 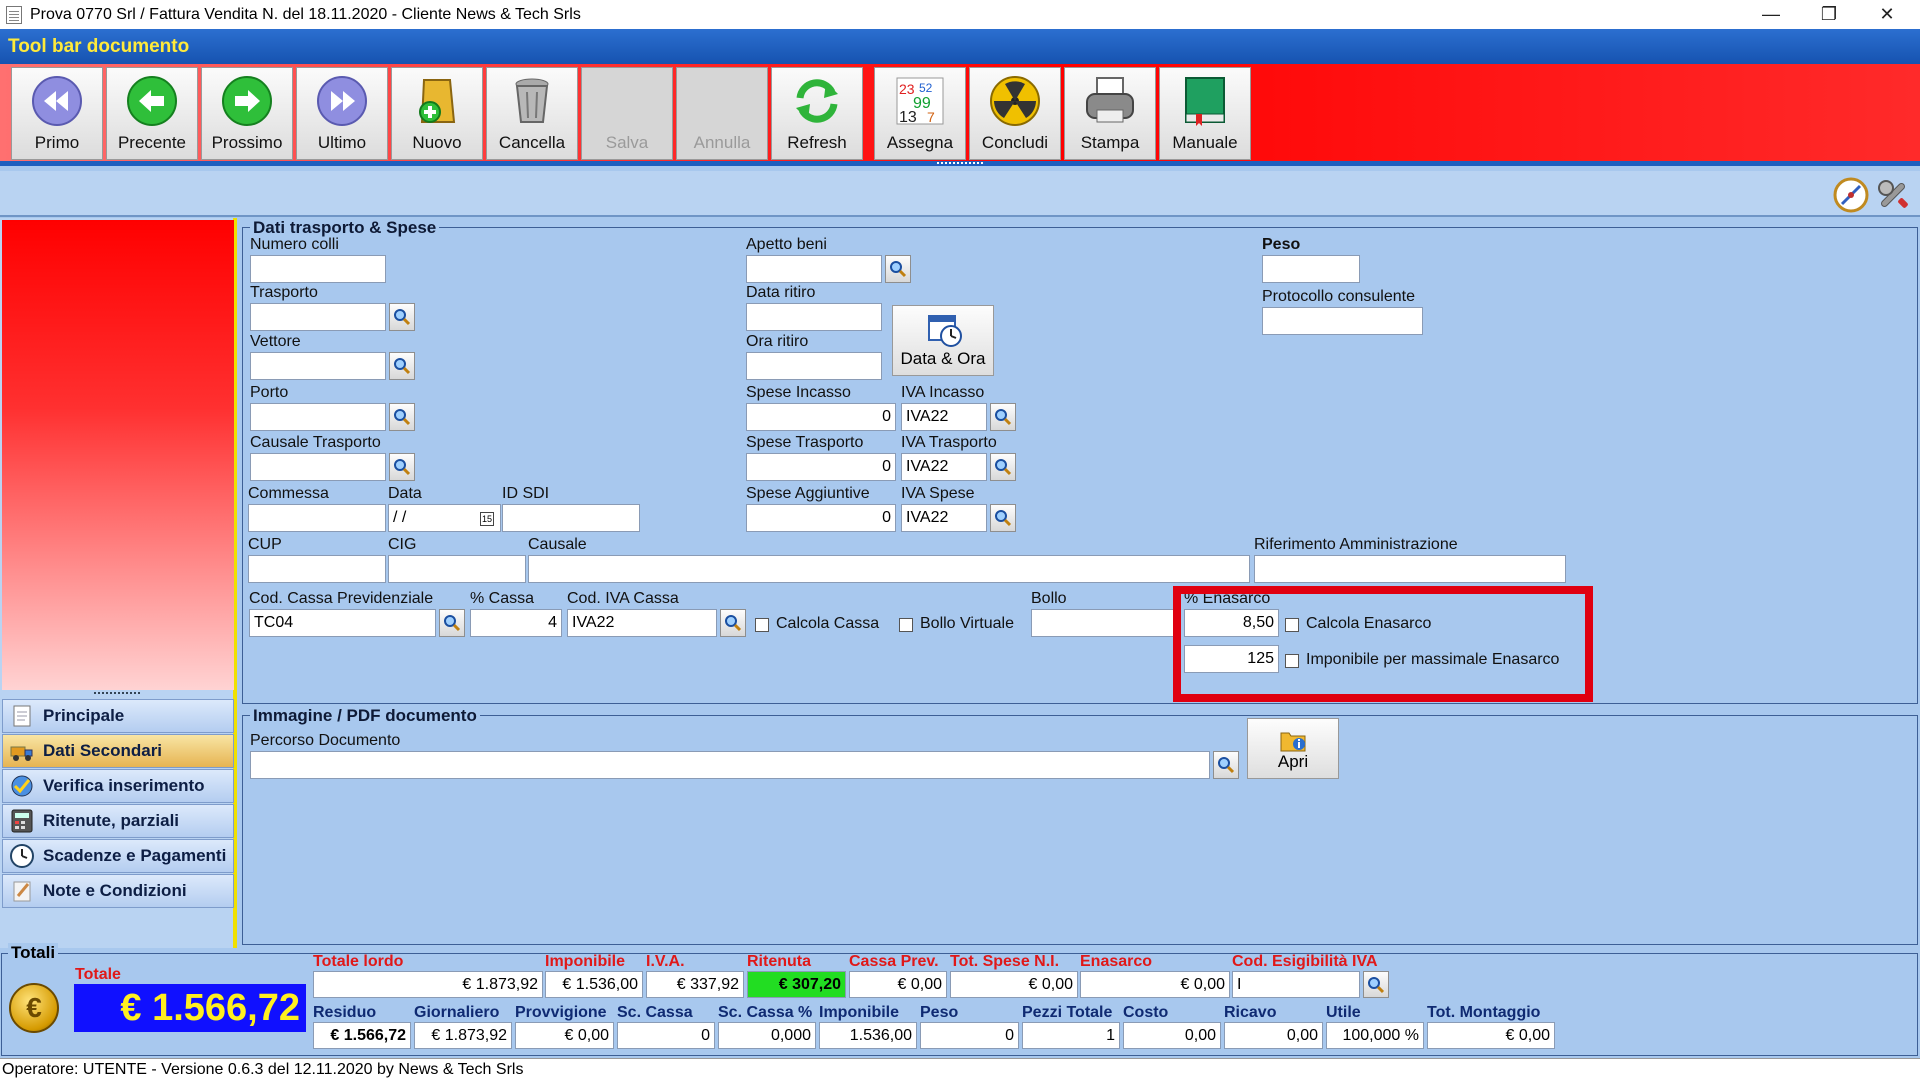 I want to click on utile-value: 100,000 %, so click(x=1375, y=1035).